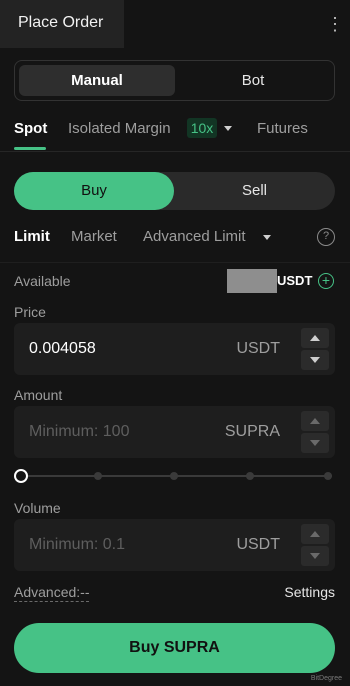 This screenshot has width=350, height=686. Describe the element at coordinates (38, 395) in the screenshot. I see `amount-label: Amount` at that location.